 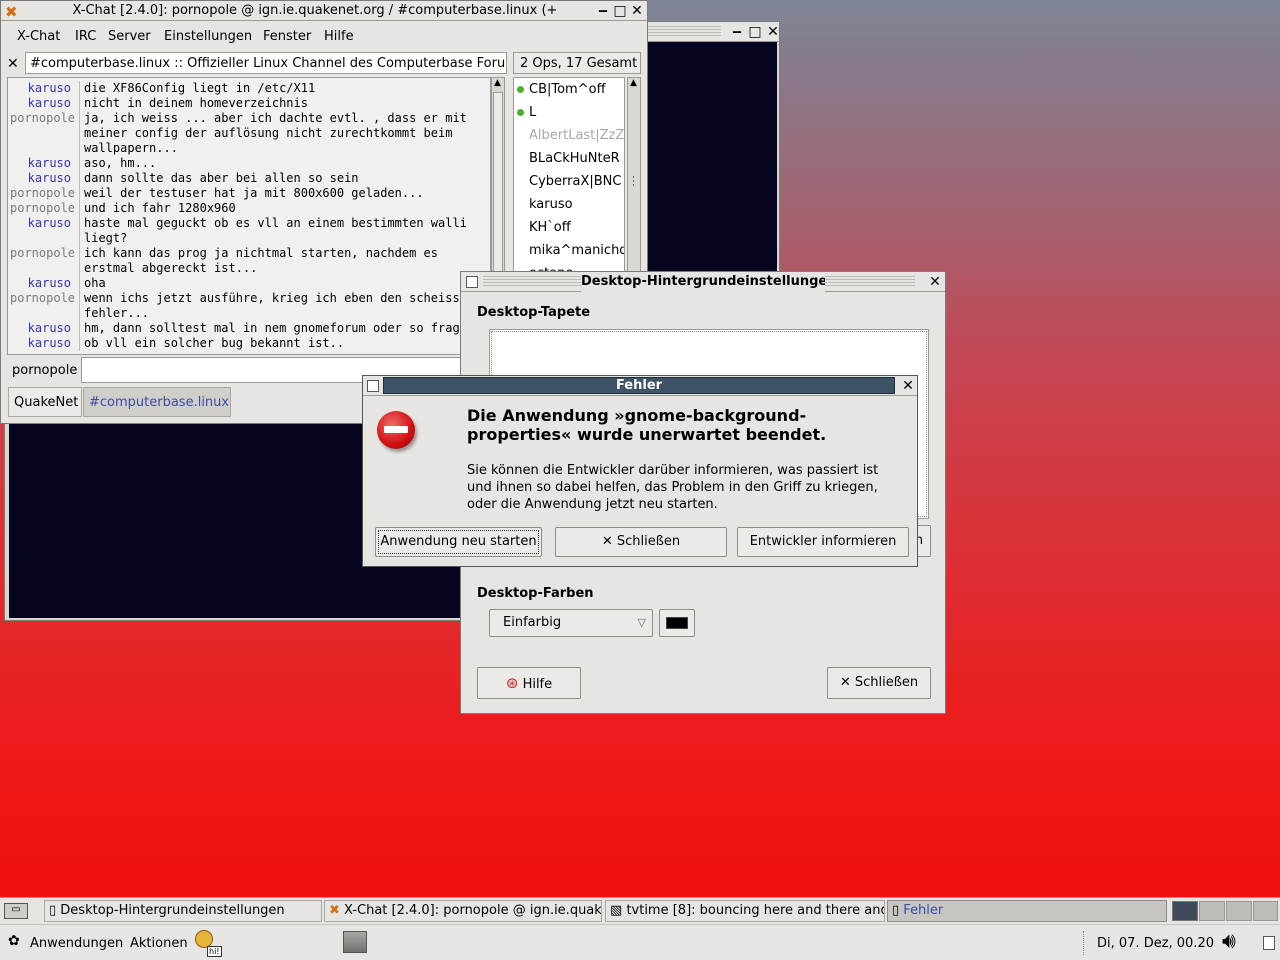 What do you see at coordinates (879, 683) in the screenshot?
I see `bg-close-button: ✕ Schließen` at bounding box center [879, 683].